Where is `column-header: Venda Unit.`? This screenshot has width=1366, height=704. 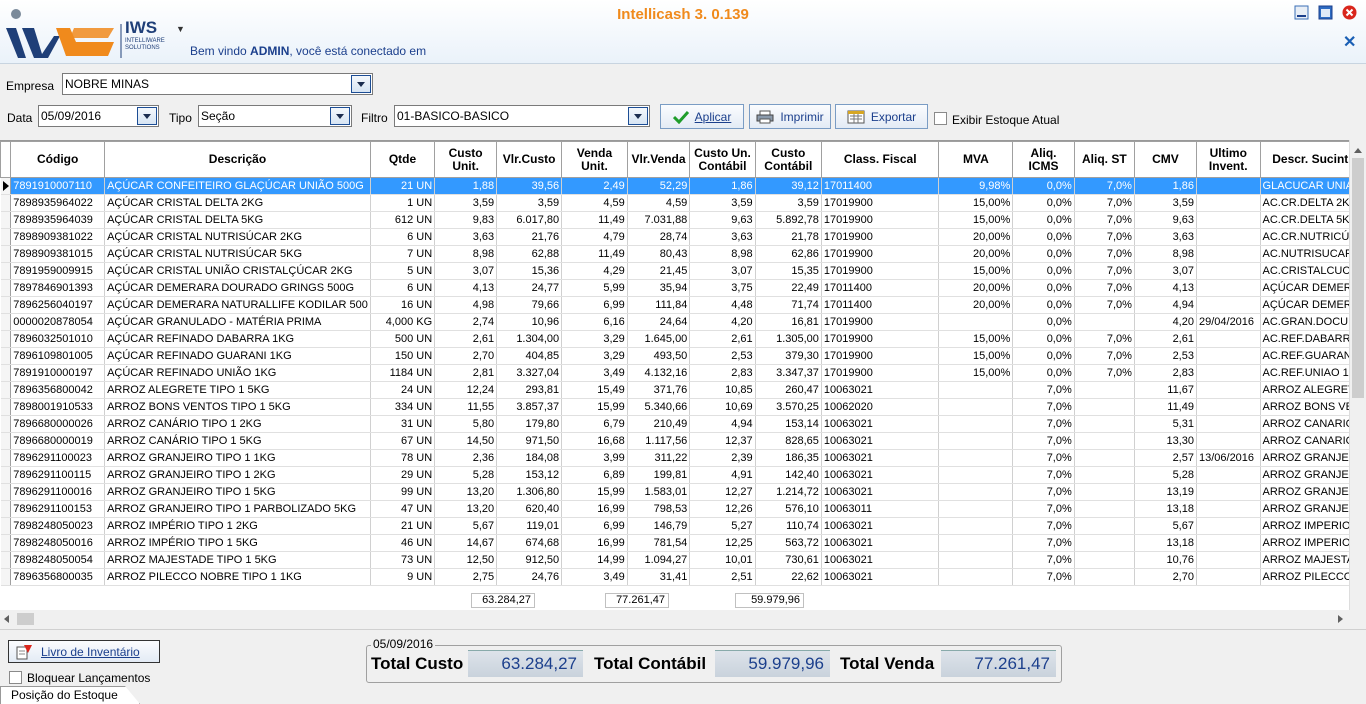 column-header: Venda Unit. is located at coordinates (594, 159).